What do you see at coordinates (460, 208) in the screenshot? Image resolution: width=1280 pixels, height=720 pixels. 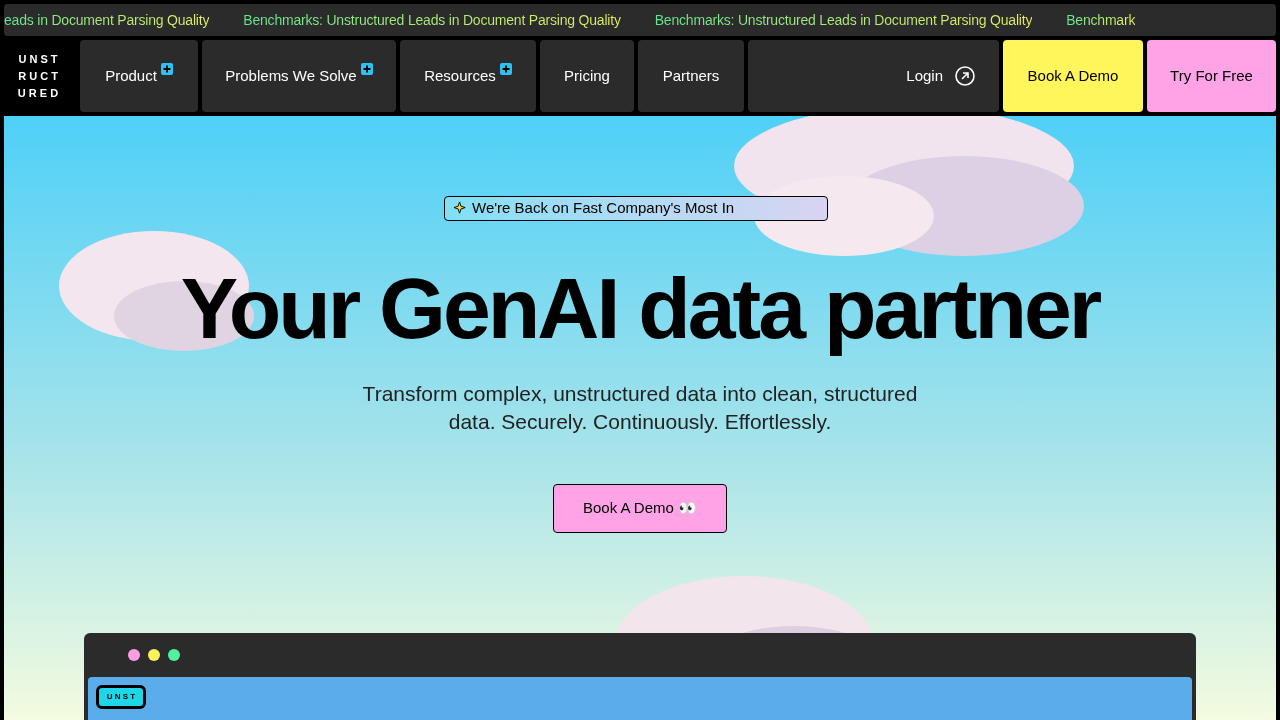 I see `sparkle-icon` at bounding box center [460, 208].